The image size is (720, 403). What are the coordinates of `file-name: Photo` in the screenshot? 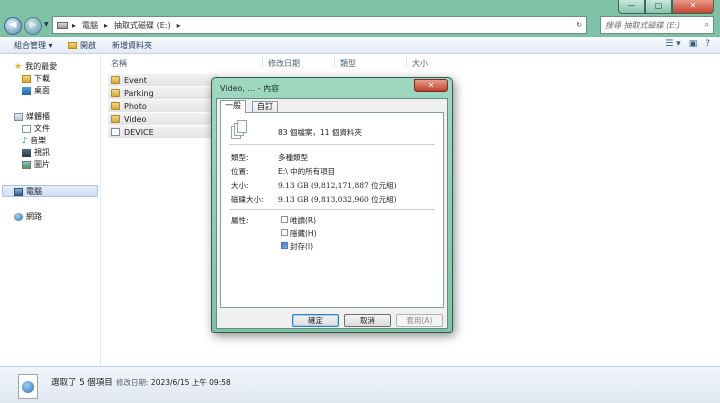 It's located at (135, 106).